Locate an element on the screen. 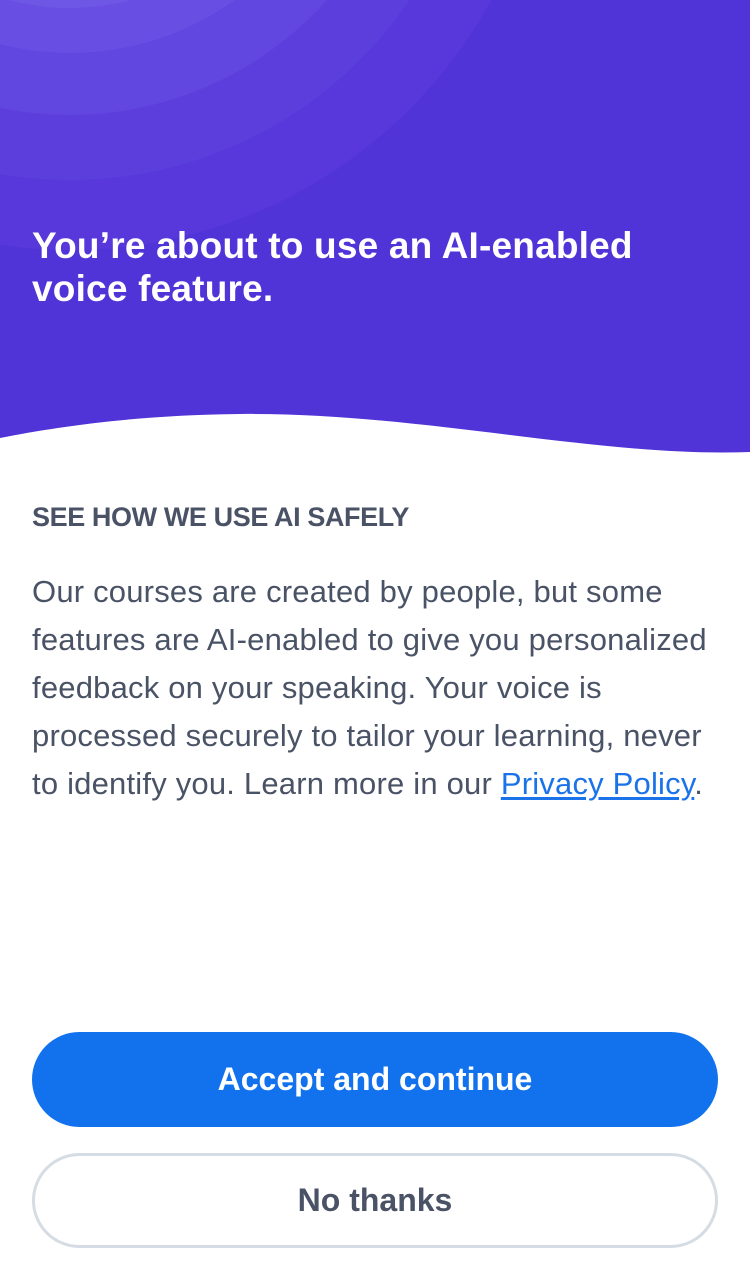 This screenshot has height=1280, width=750. section-heading: SEE HOW WE USE AI SAFELY is located at coordinates (220, 517).